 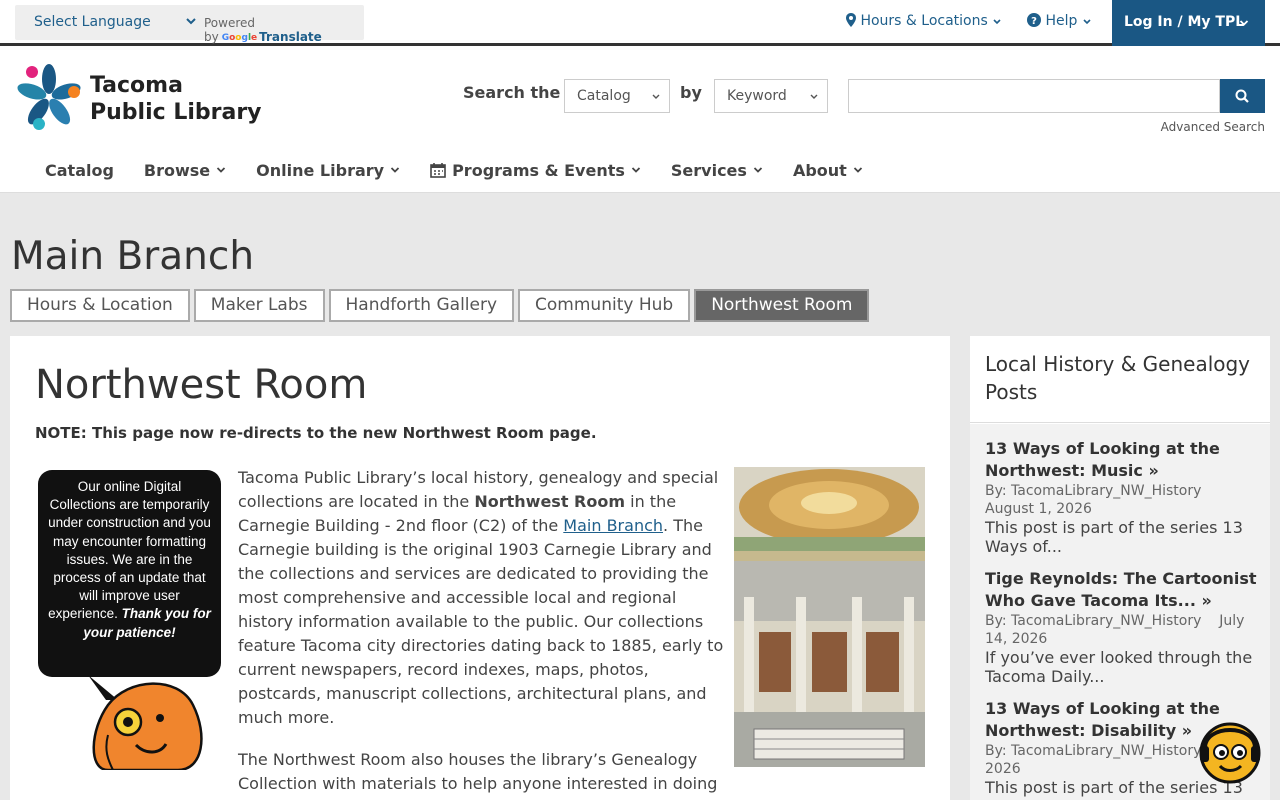 What do you see at coordinates (1120, 422) in the screenshot?
I see `divider` at bounding box center [1120, 422].